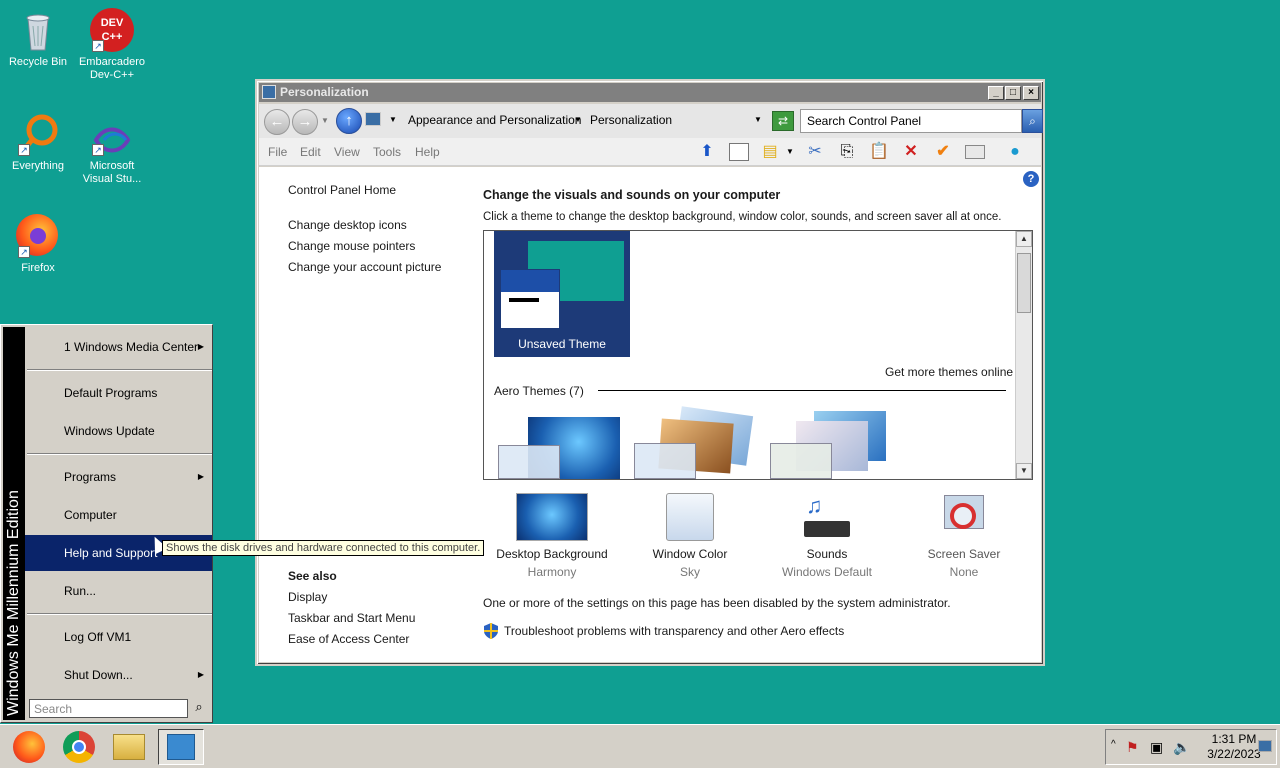 This screenshot has height=768, width=1280. Describe the element at coordinates (802, 390) in the screenshot. I see `group-divider` at that location.